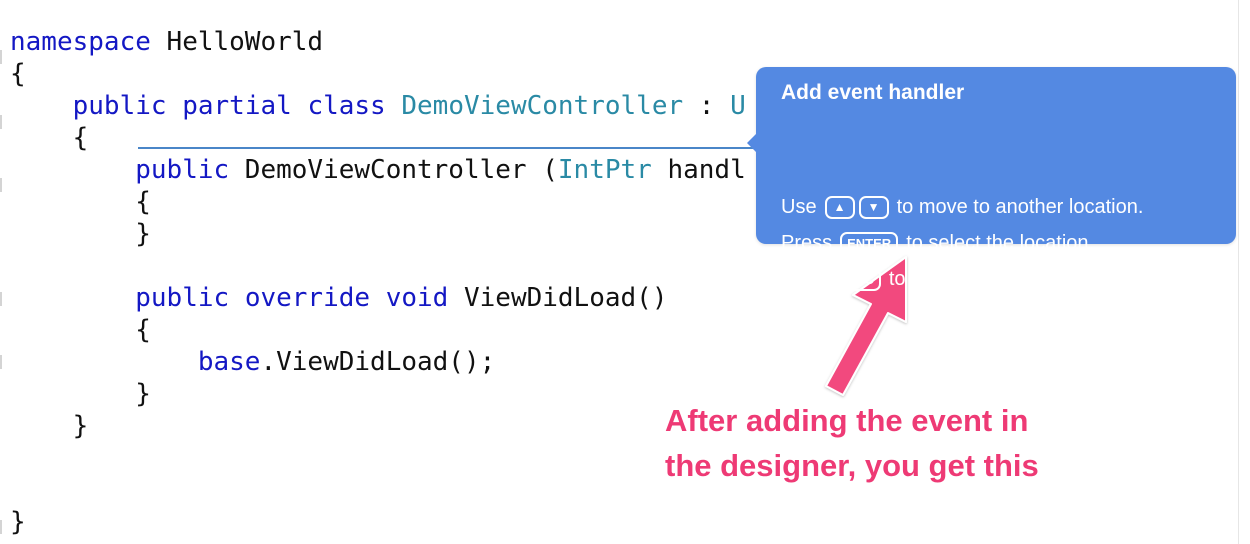 Image resolution: width=1250 pixels, height=544 pixels. Describe the element at coordinates (738, 106) in the screenshot. I see `code-type: U` at that location.